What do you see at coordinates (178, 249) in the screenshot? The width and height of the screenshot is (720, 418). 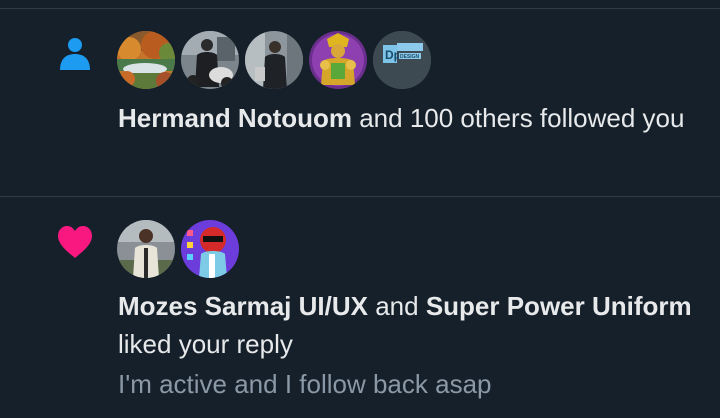 I see `liker-avatars` at bounding box center [178, 249].